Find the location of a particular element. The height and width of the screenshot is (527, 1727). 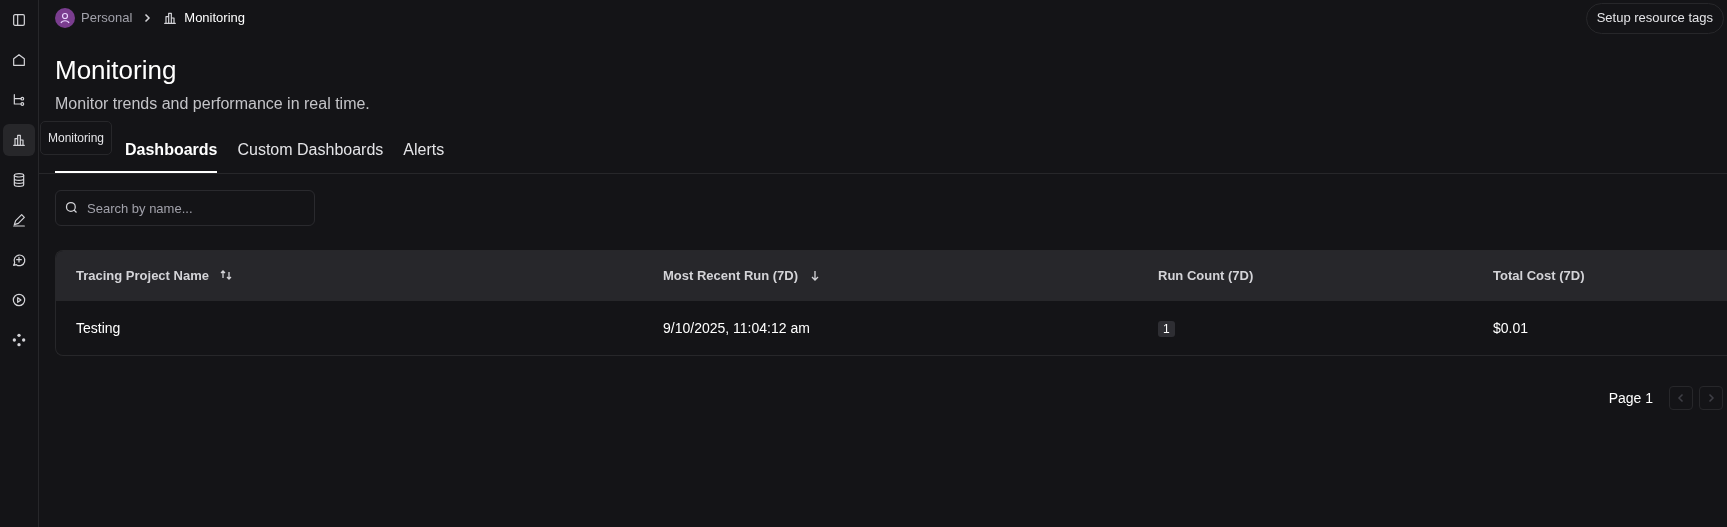

avatar-icon is located at coordinates (65, 18).